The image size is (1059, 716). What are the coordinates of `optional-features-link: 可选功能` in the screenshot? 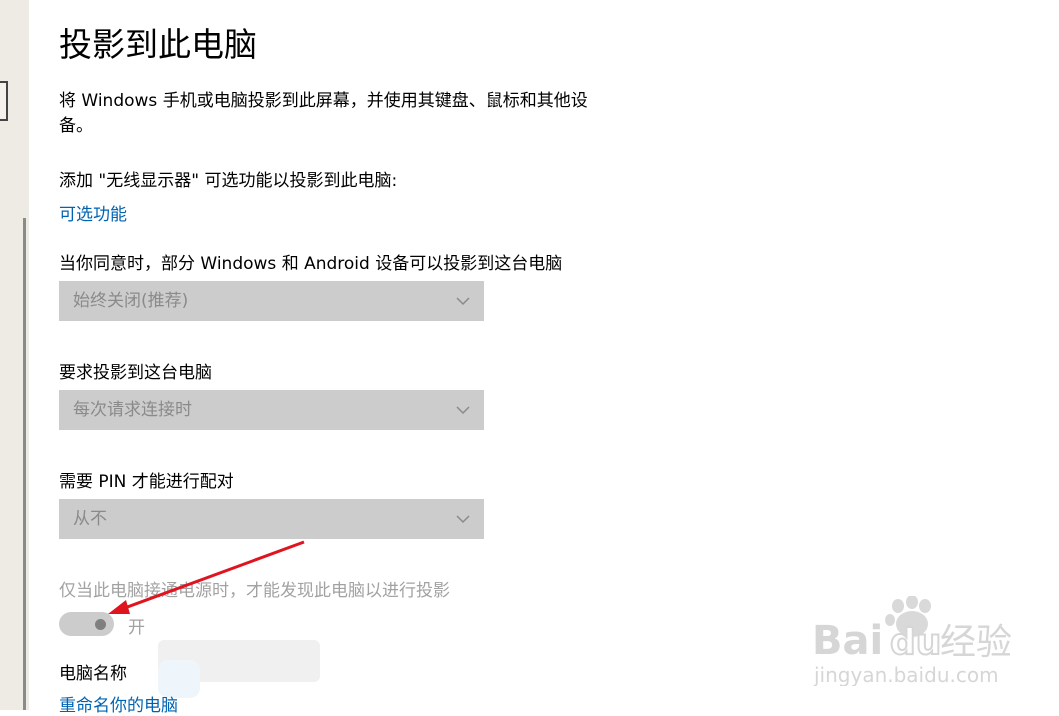 It's located at (93, 212).